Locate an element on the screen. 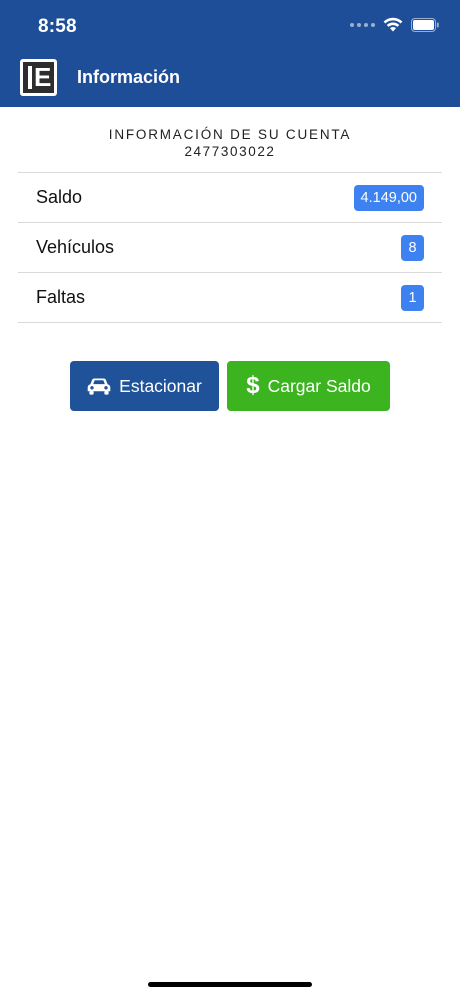 The image size is (460, 996). logo-letter: E is located at coordinates (43, 77).